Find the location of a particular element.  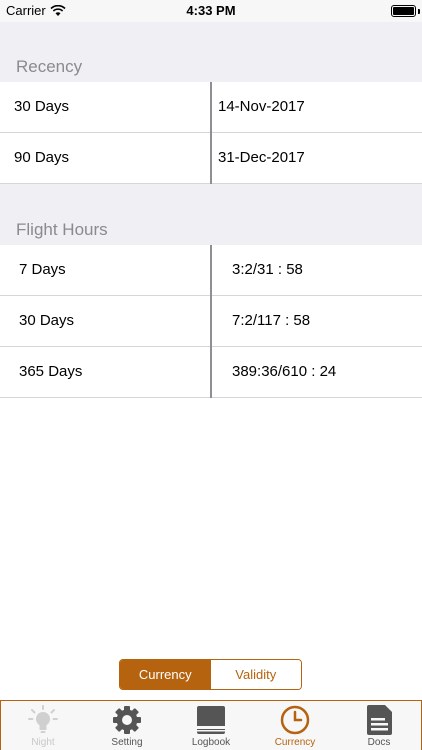

flight-hours-column-divider is located at coordinates (211, 321).